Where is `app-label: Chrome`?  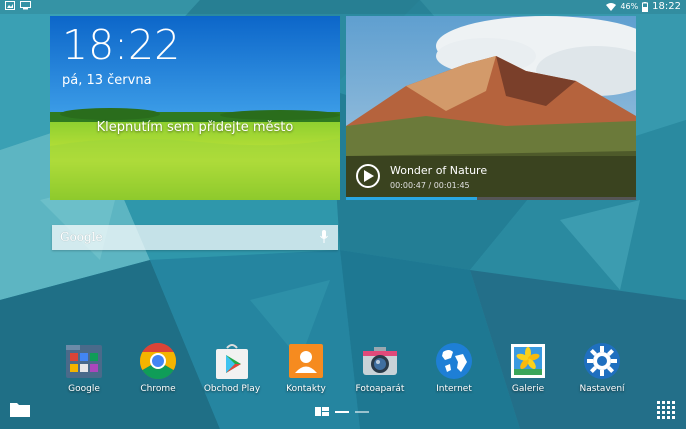
app-label: Chrome is located at coordinates (158, 389).